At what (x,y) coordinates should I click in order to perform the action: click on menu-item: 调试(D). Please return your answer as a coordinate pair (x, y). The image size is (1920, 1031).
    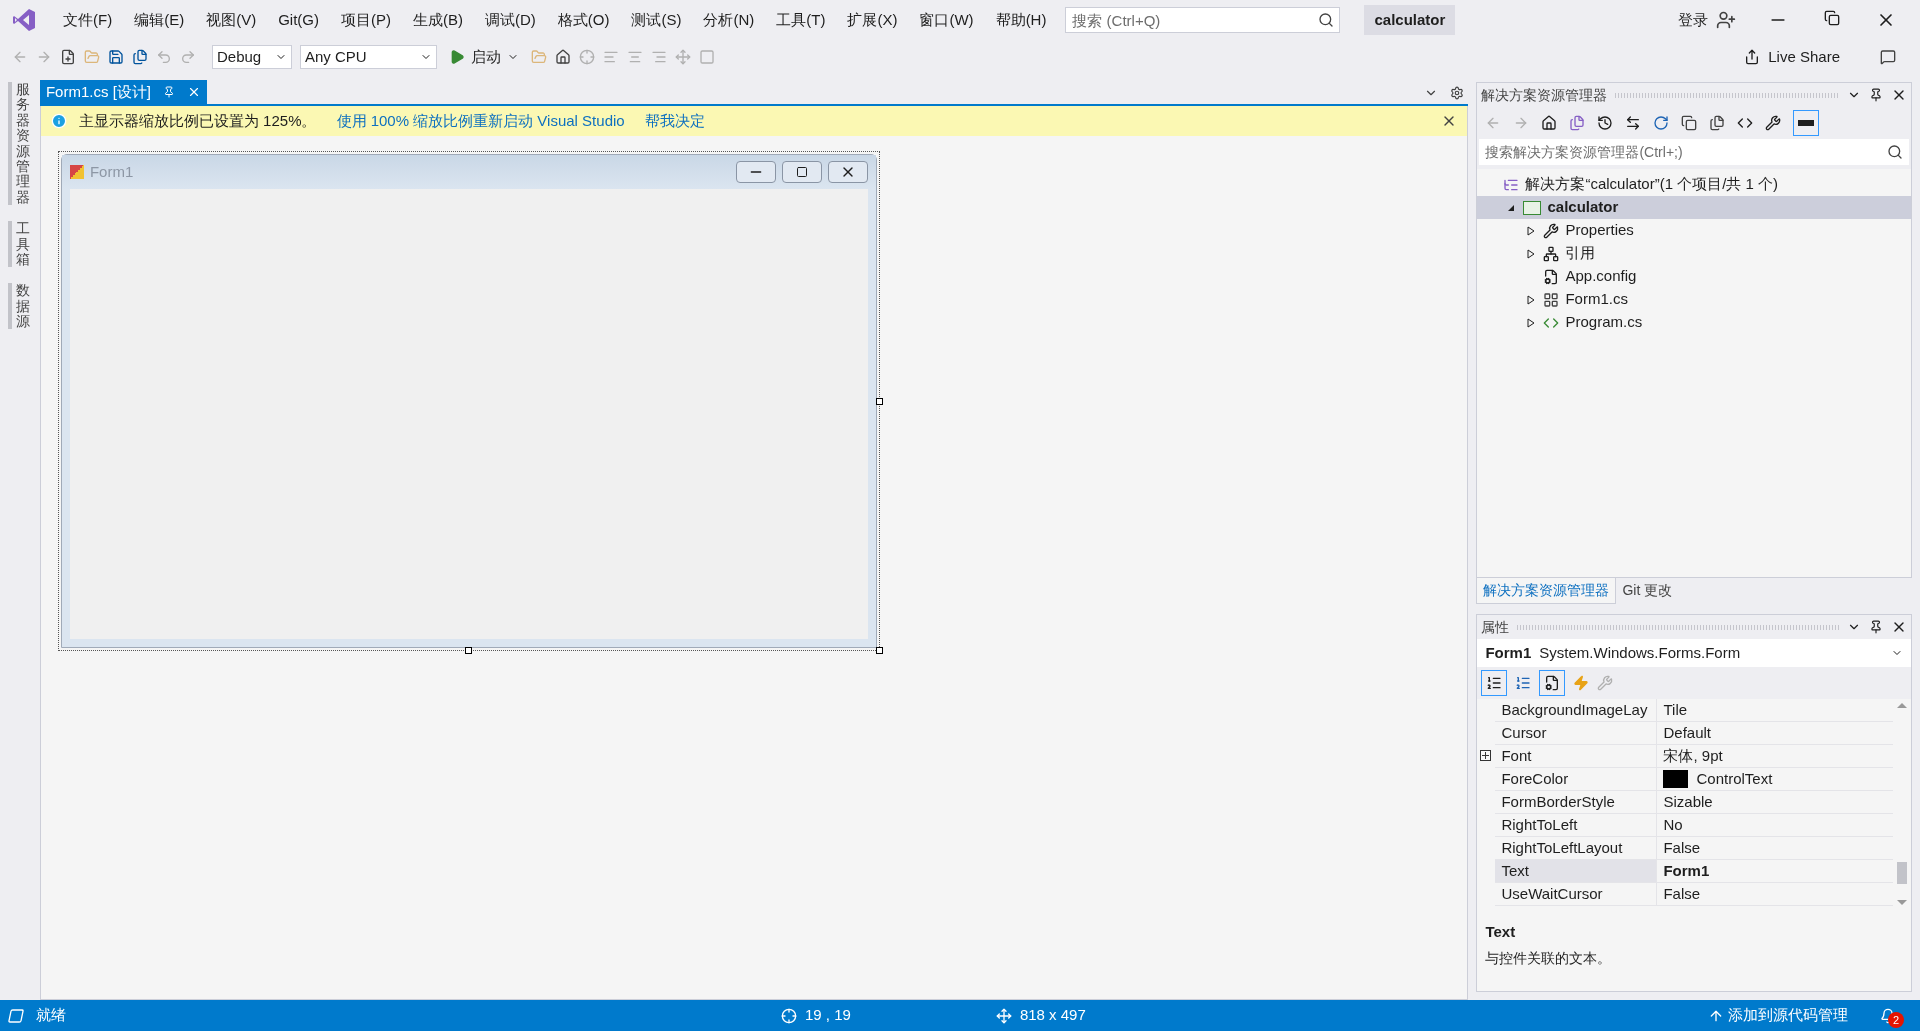
    Looking at the image, I should click on (510, 20).